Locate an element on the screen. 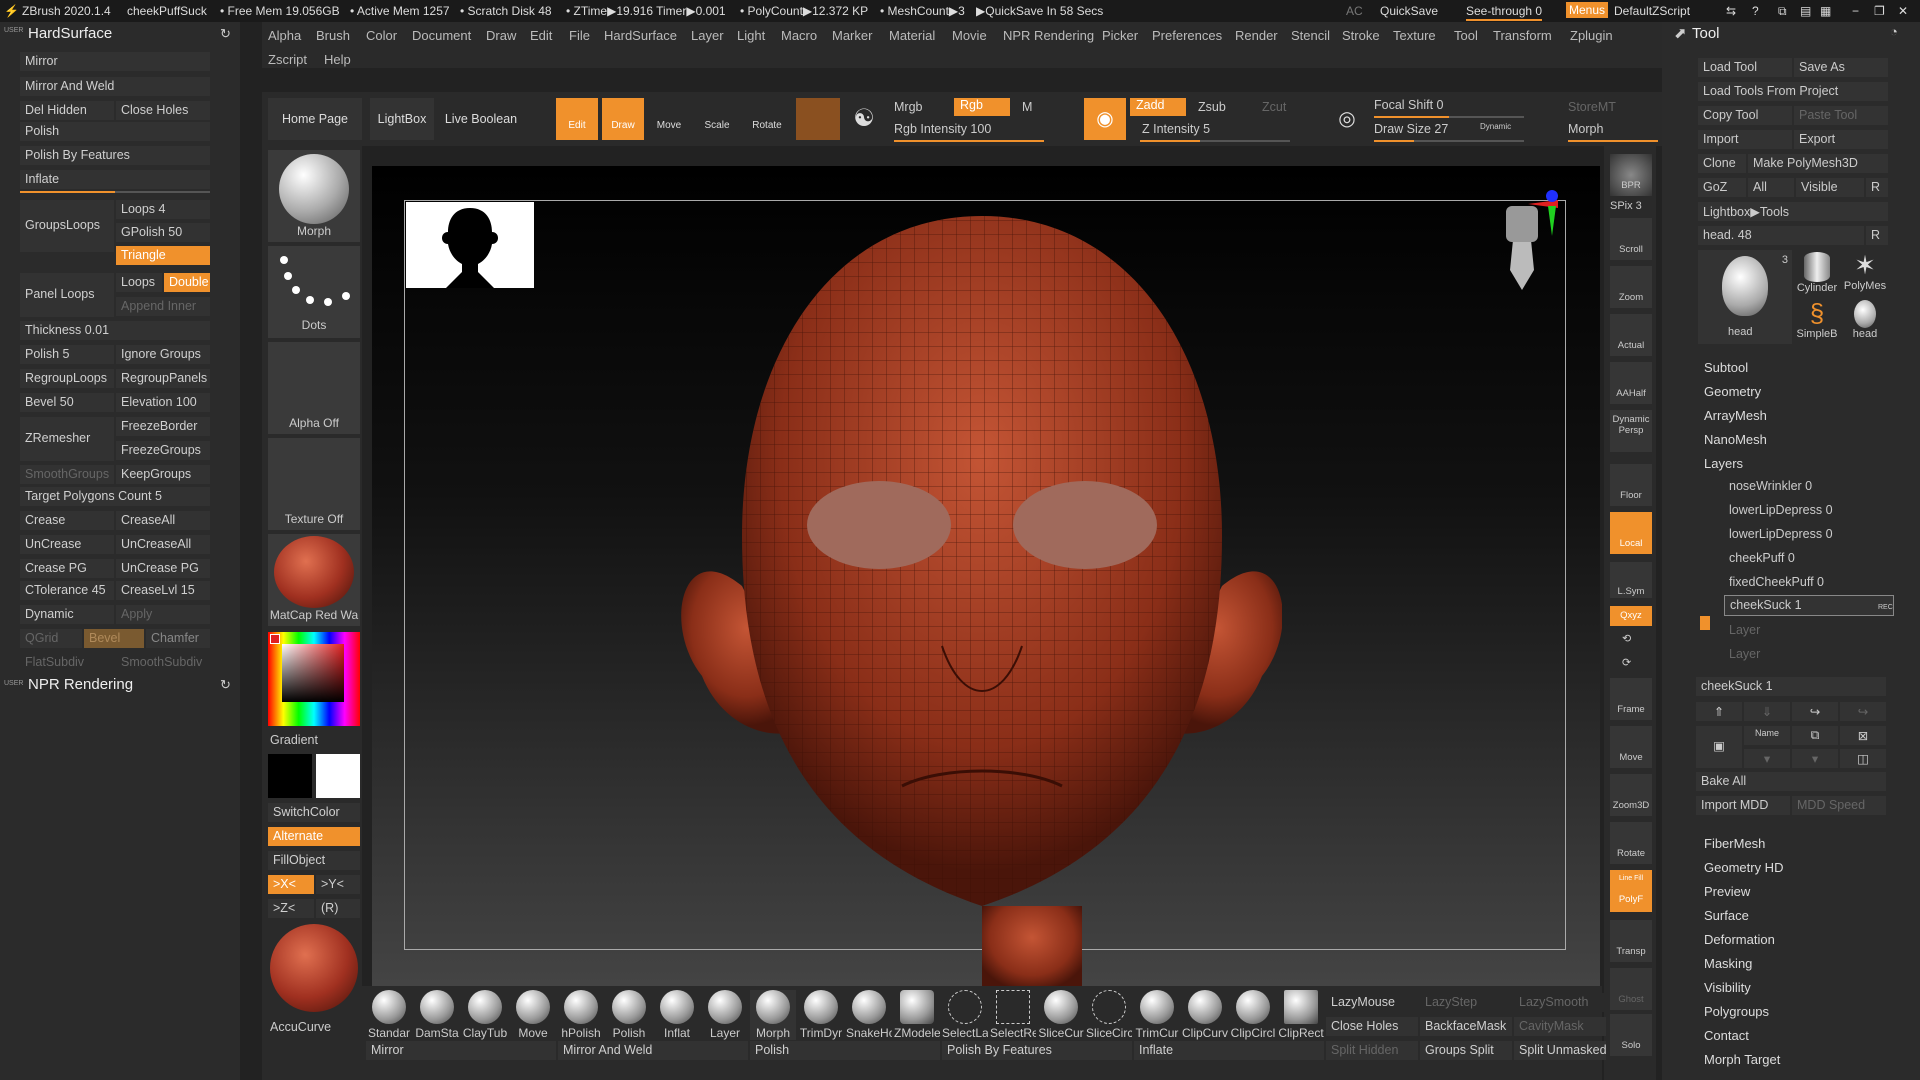  menu-movie: Movie is located at coordinates (969, 35).